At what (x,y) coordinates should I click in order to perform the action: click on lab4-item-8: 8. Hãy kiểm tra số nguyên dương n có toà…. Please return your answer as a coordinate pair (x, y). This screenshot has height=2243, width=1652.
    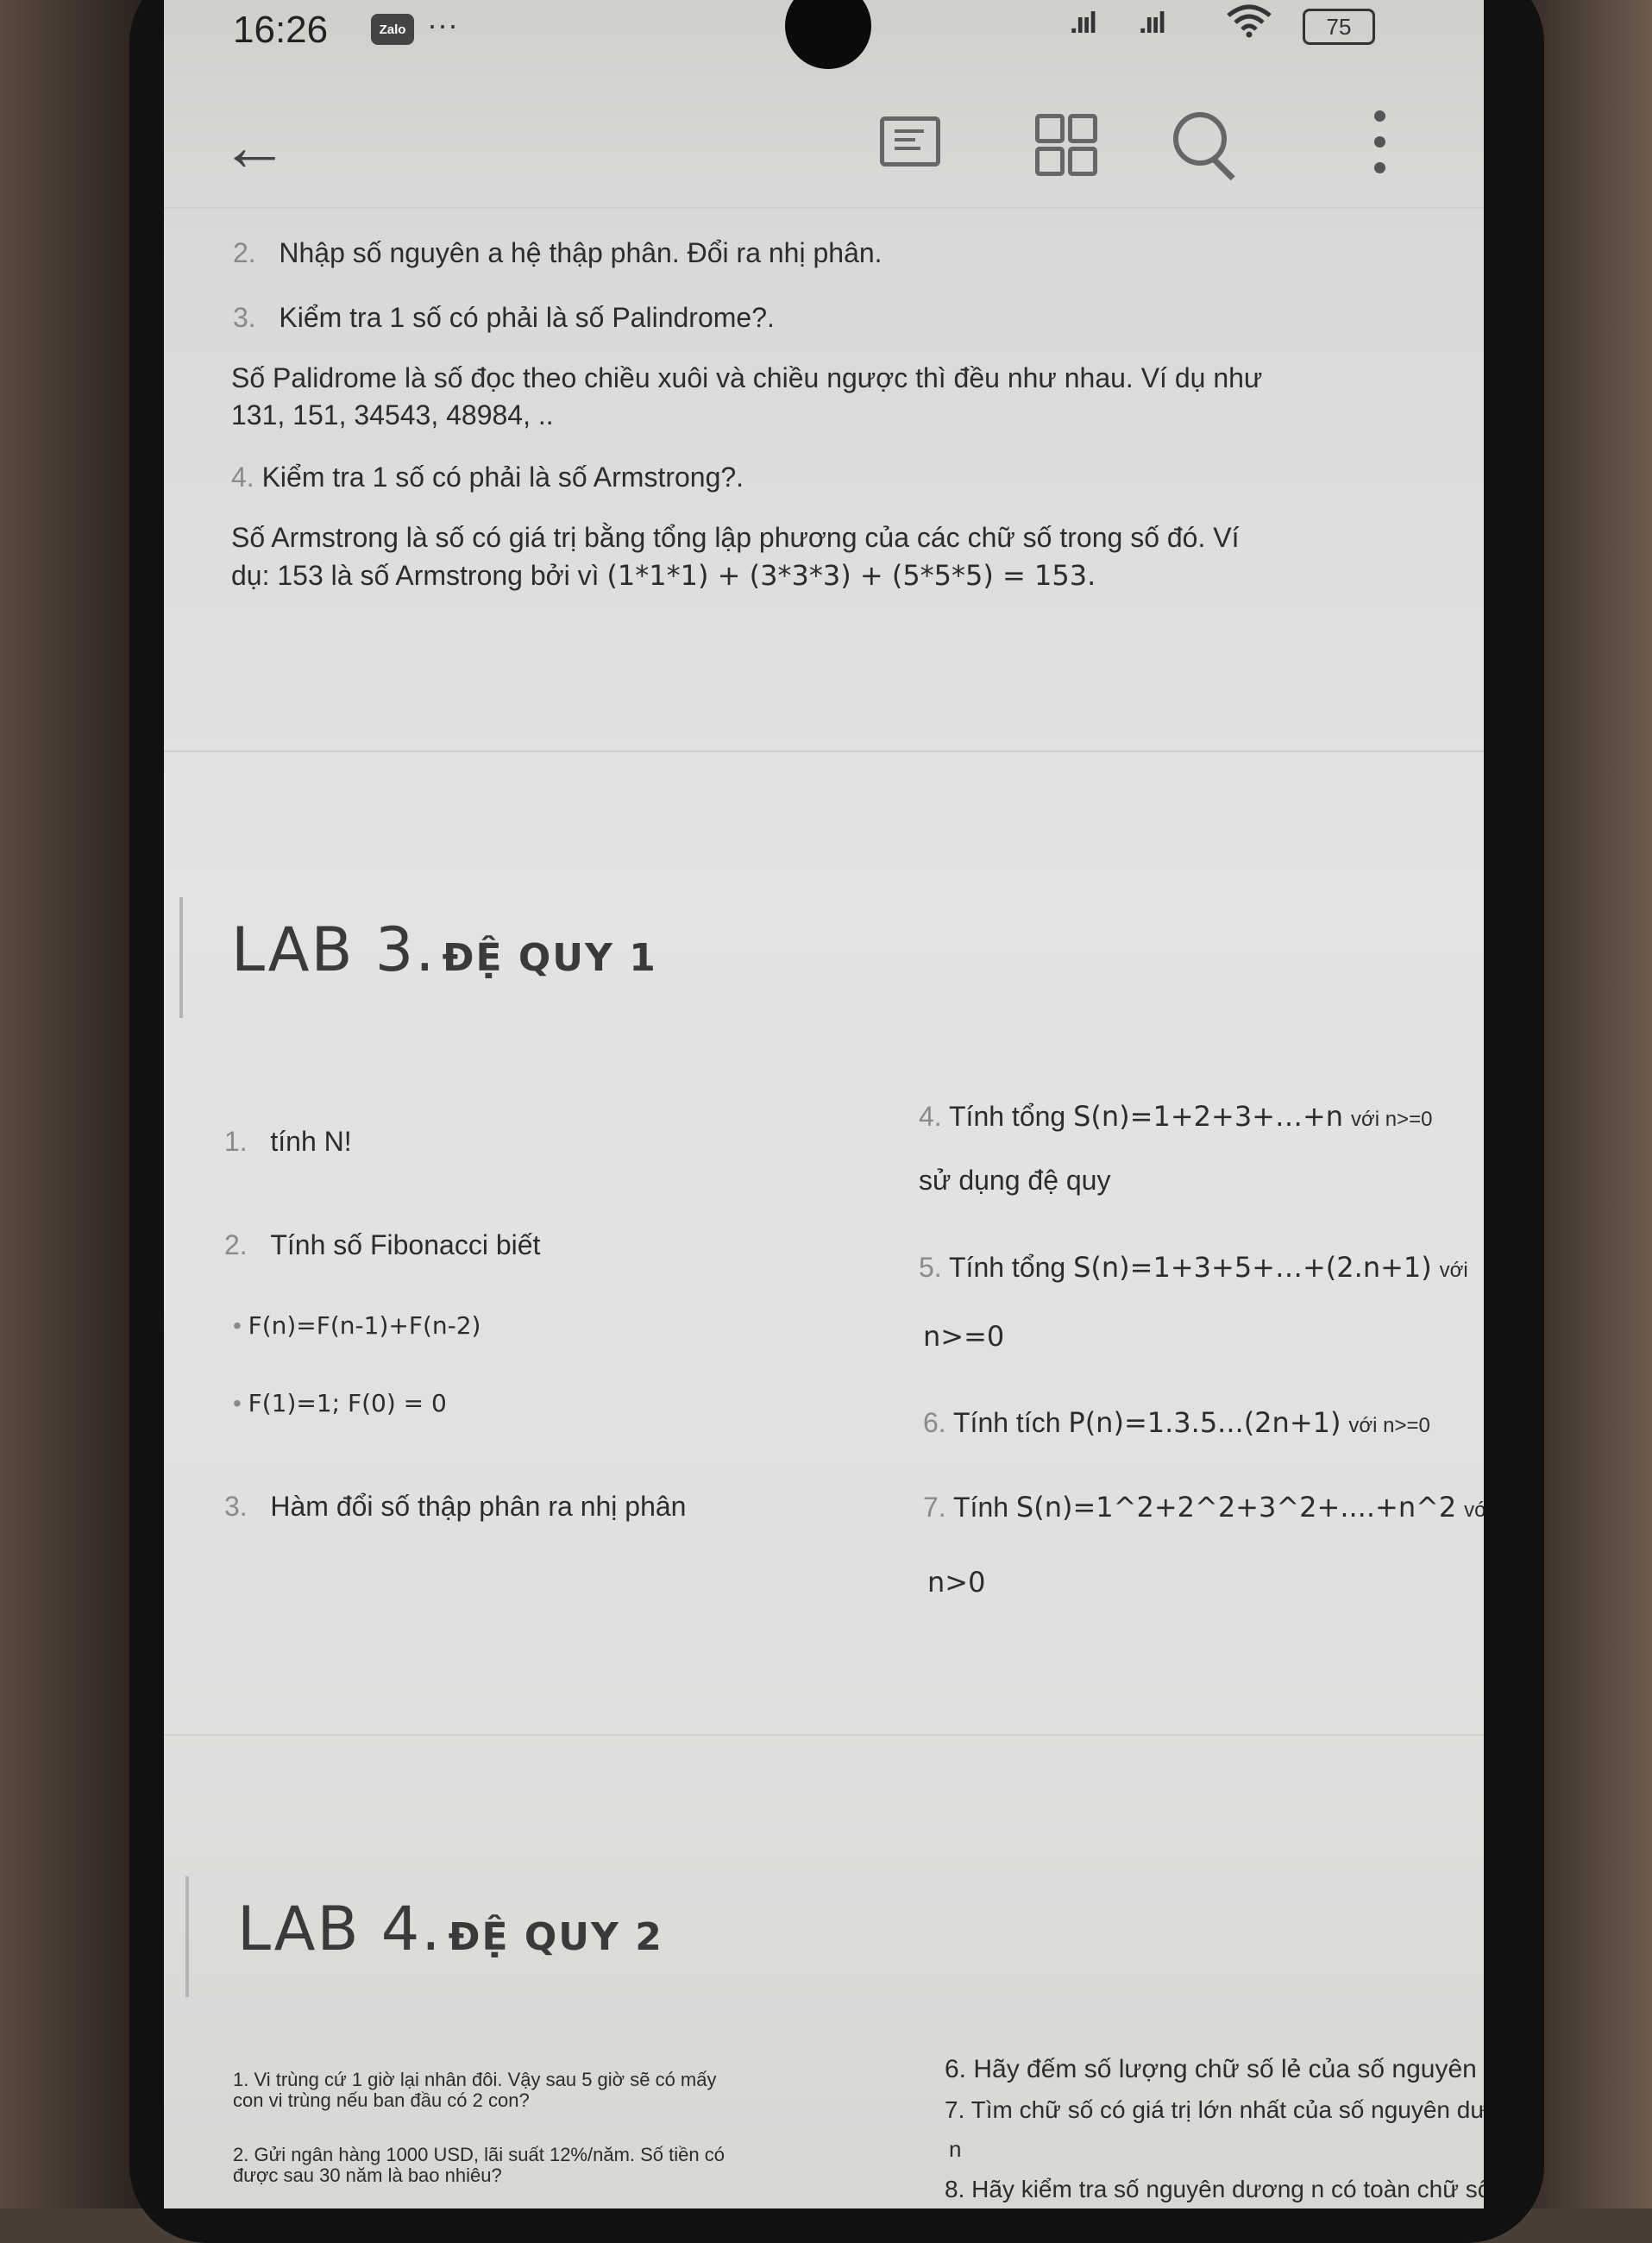
    Looking at the image, I should click on (1215, 2189).